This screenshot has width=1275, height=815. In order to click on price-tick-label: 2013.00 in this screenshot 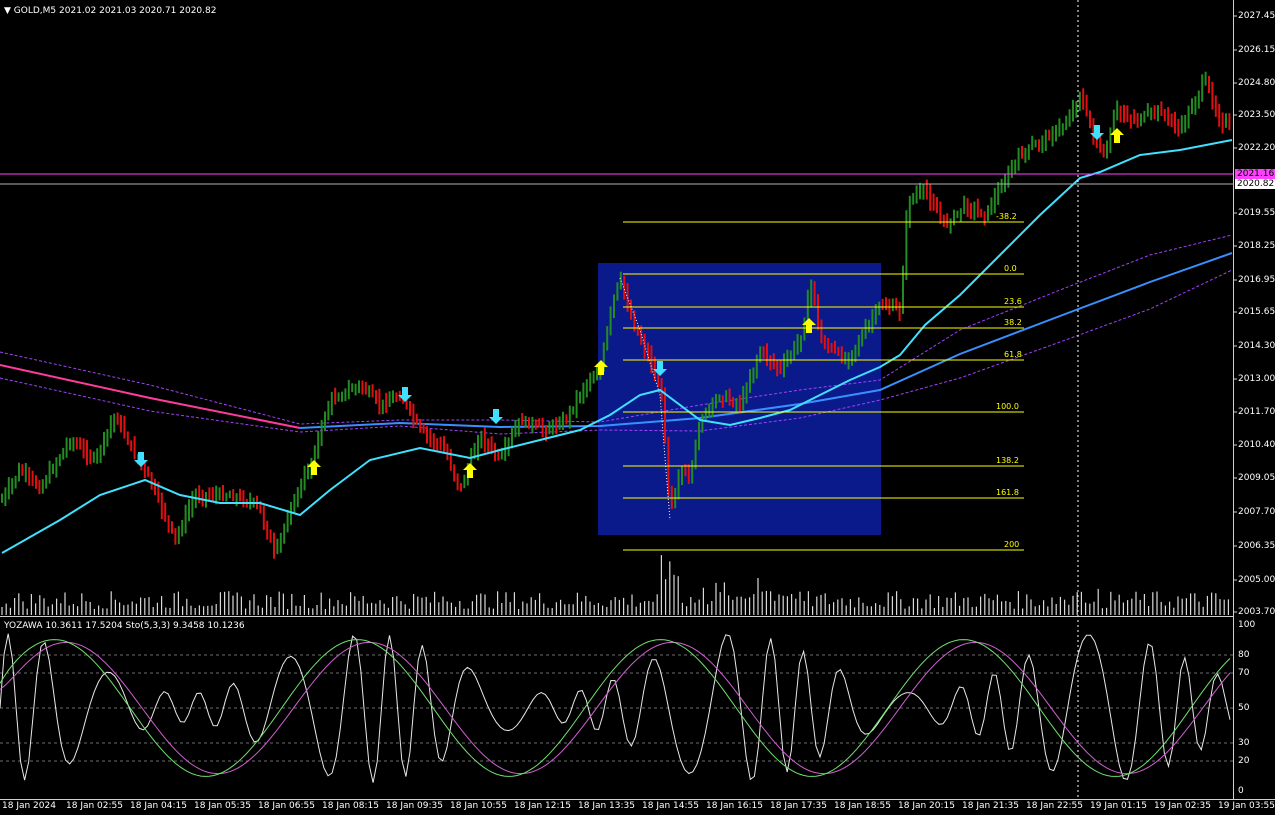, I will do `click(1256, 379)`.